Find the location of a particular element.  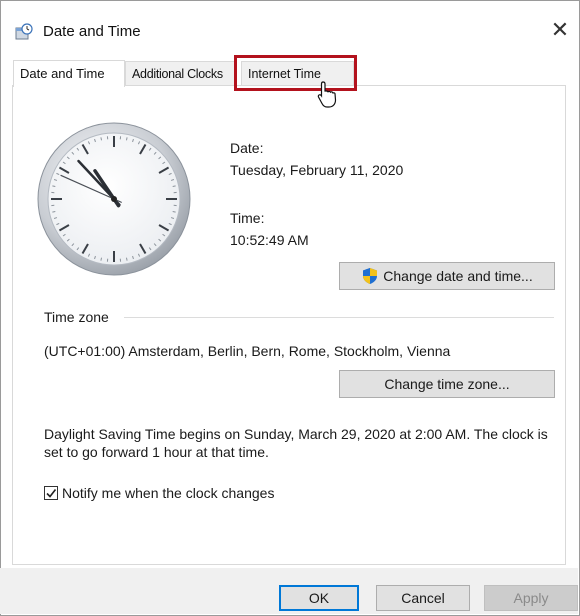

time-value: 10:52:49 AM is located at coordinates (269, 240).